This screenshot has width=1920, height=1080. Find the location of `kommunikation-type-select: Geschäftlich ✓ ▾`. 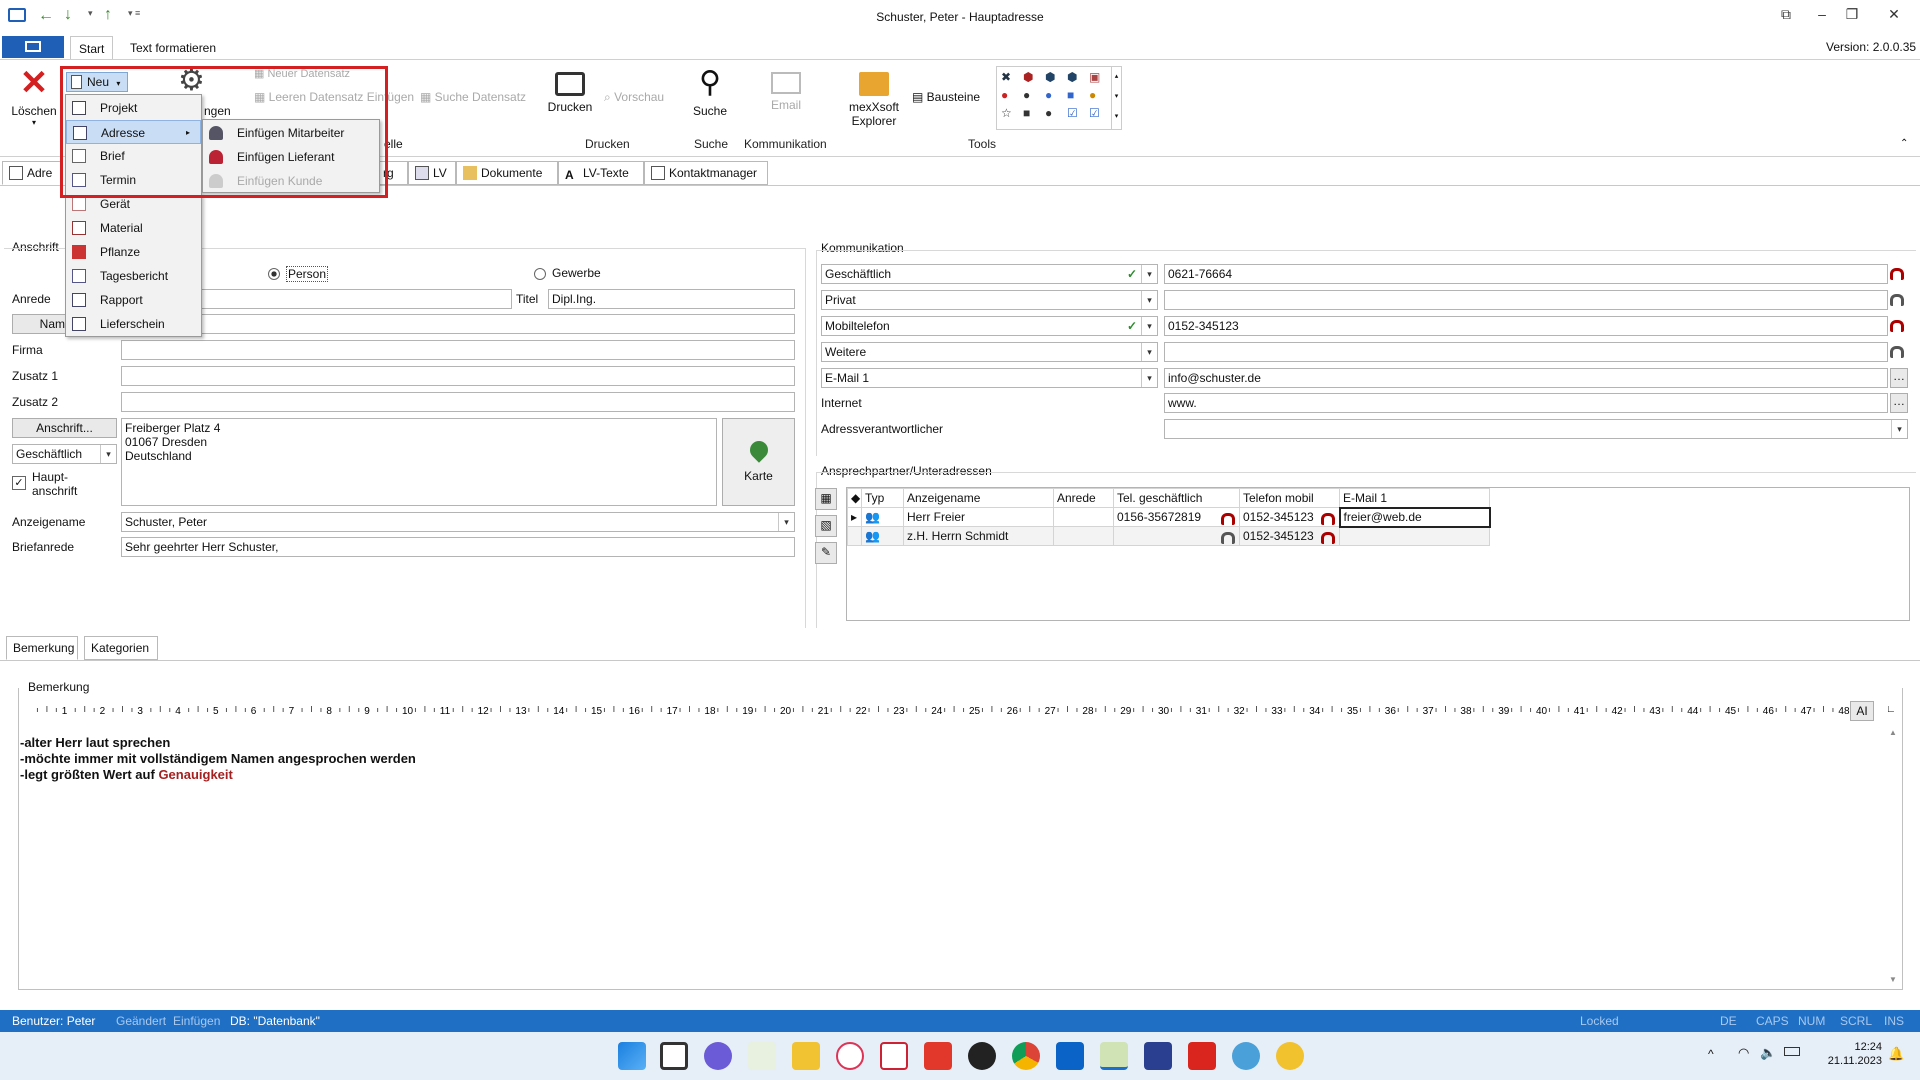

kommunikation-type-select: Geschäftlich ✓ ▾ is located at coordinates (989, 274).